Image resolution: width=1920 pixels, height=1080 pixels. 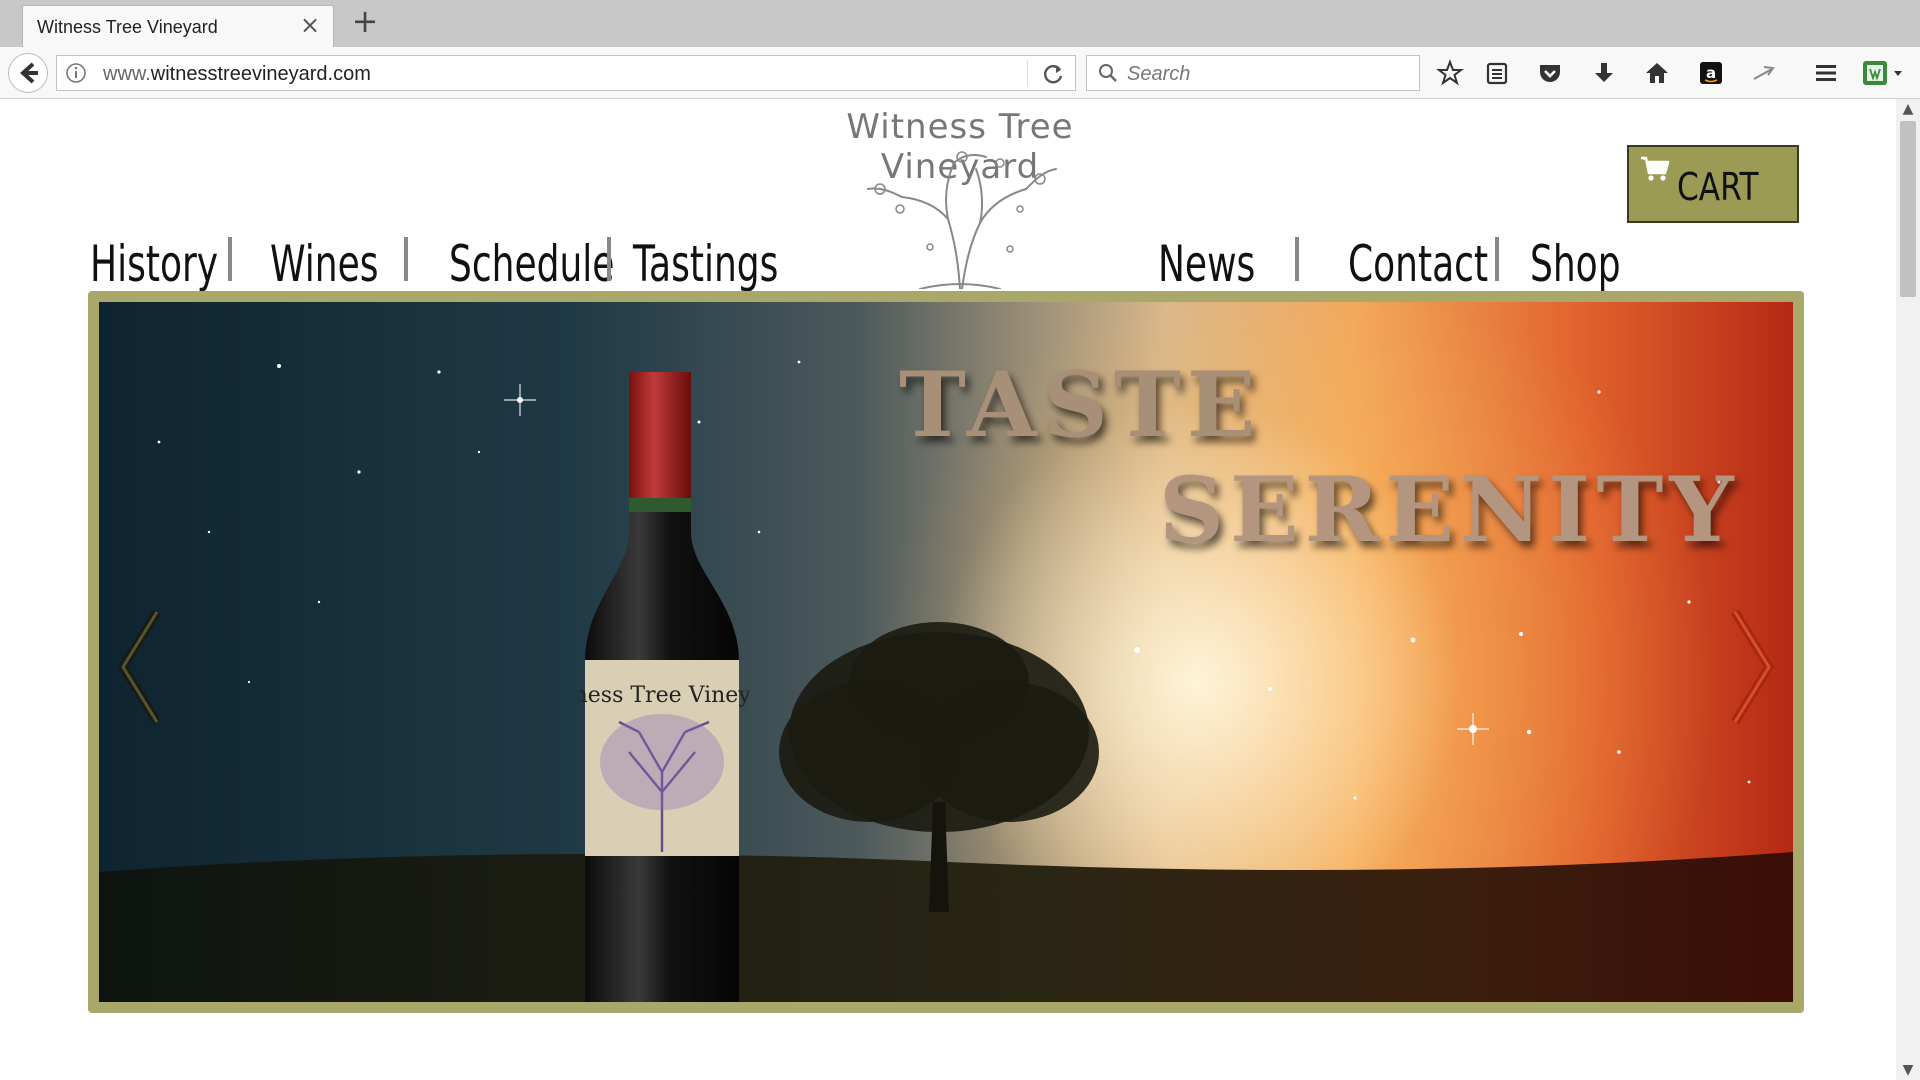 What do you see at coordinates (76, 73) in the screenshot?
I see `site-info-icon` at bounding box center [76, 73].